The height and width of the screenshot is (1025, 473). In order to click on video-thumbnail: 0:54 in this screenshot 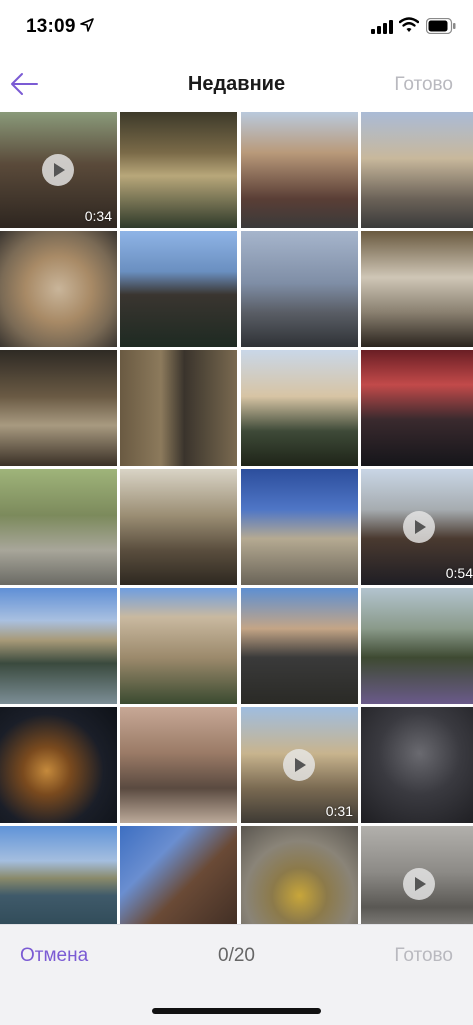, I will do `click(417, 527)`.